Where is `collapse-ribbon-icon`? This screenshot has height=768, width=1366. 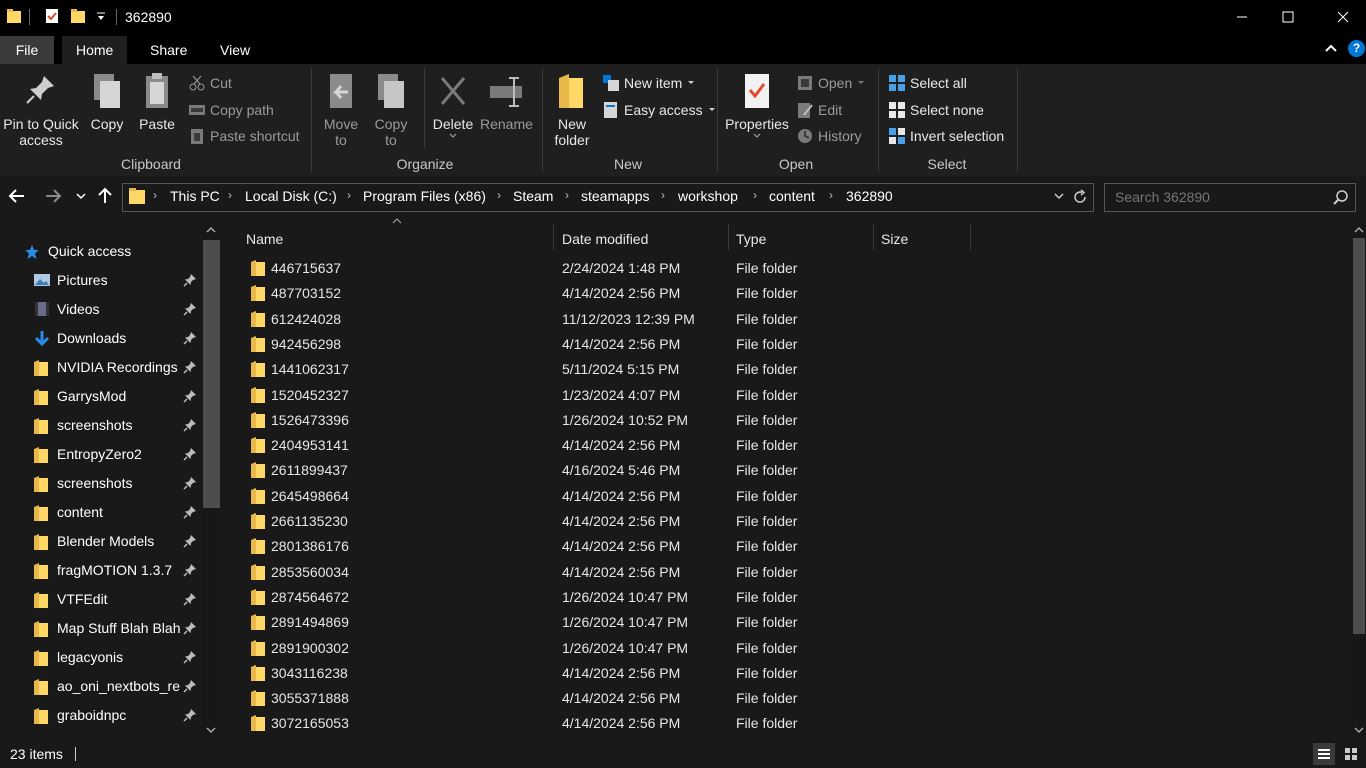
collapse-ribbon-icon is located at coordinates (1331, 48).